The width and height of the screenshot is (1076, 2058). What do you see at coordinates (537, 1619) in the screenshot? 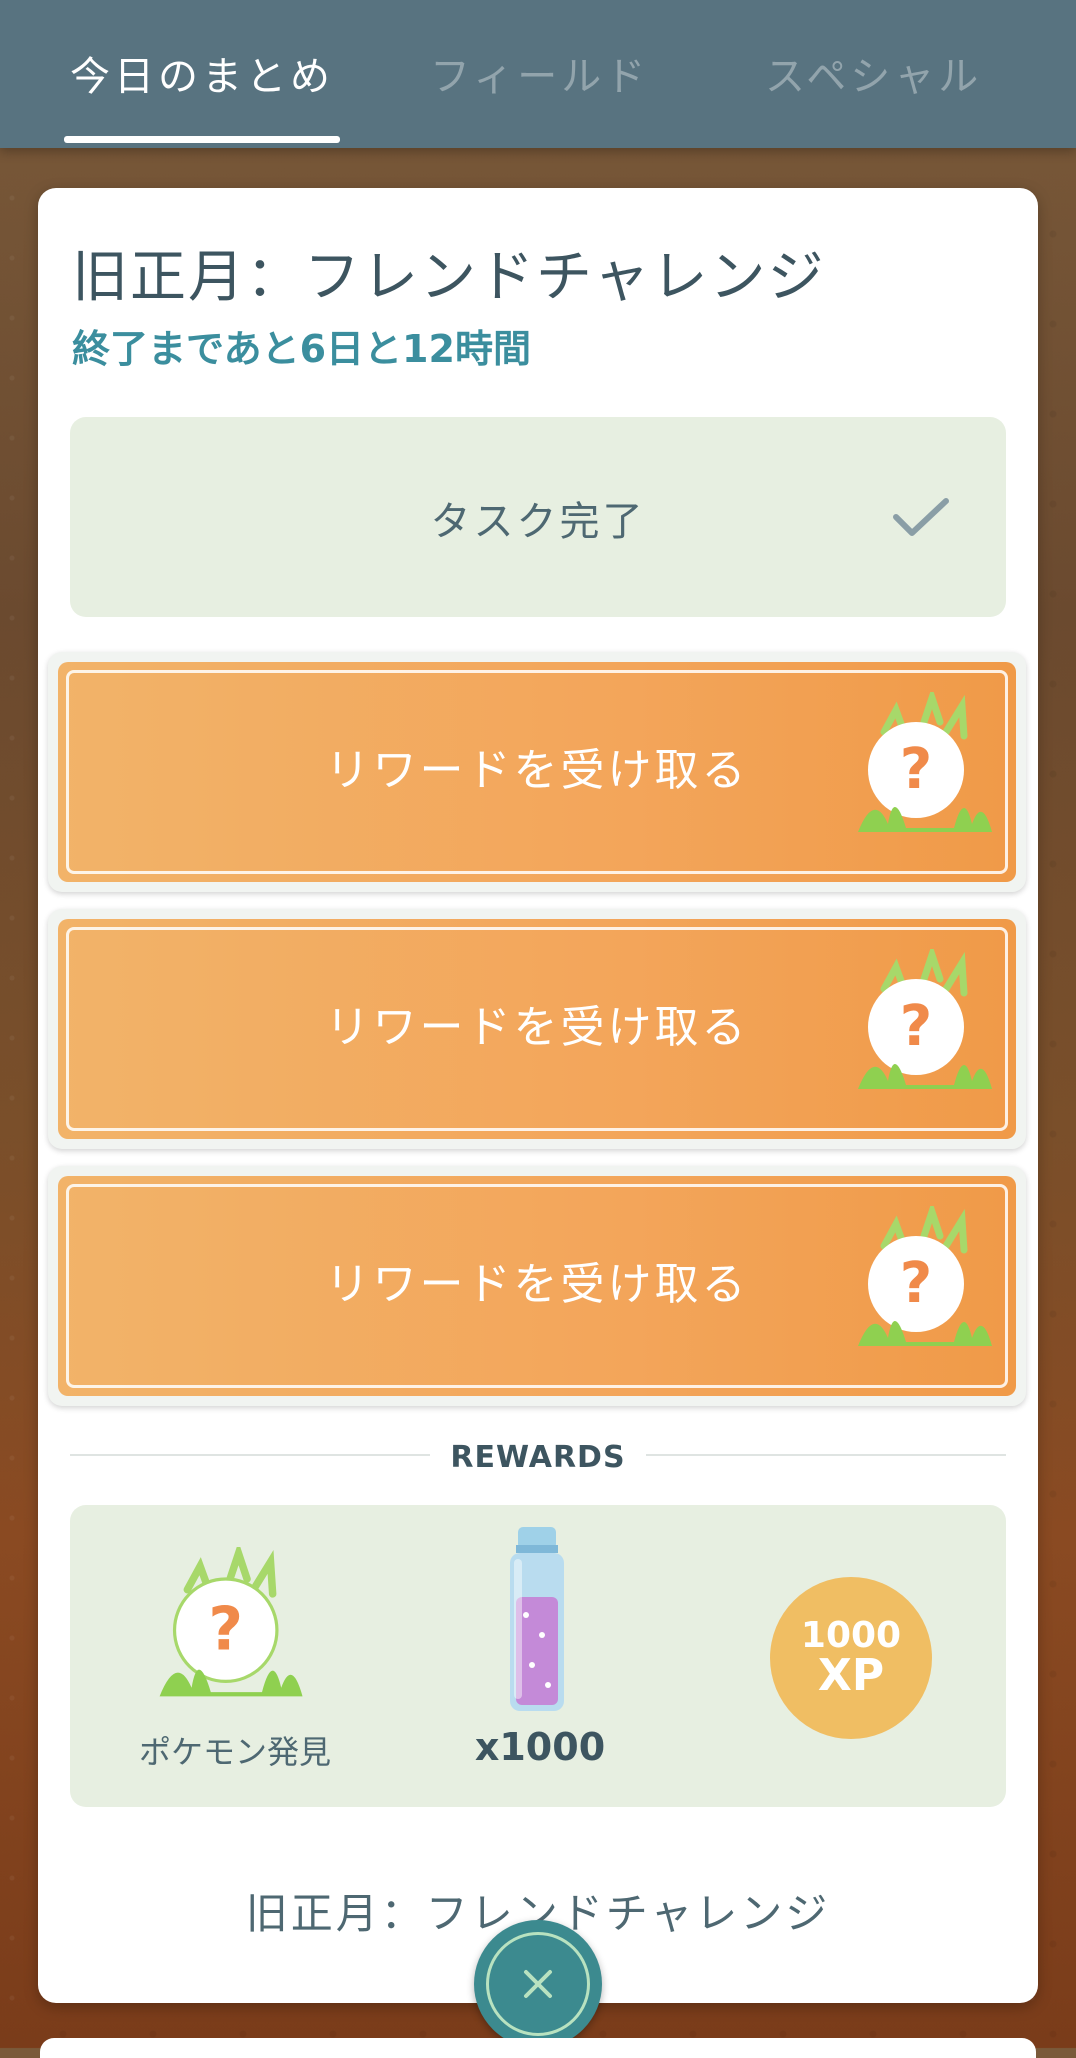
I see `stardust-icon` at bounding box center [537, 1619].